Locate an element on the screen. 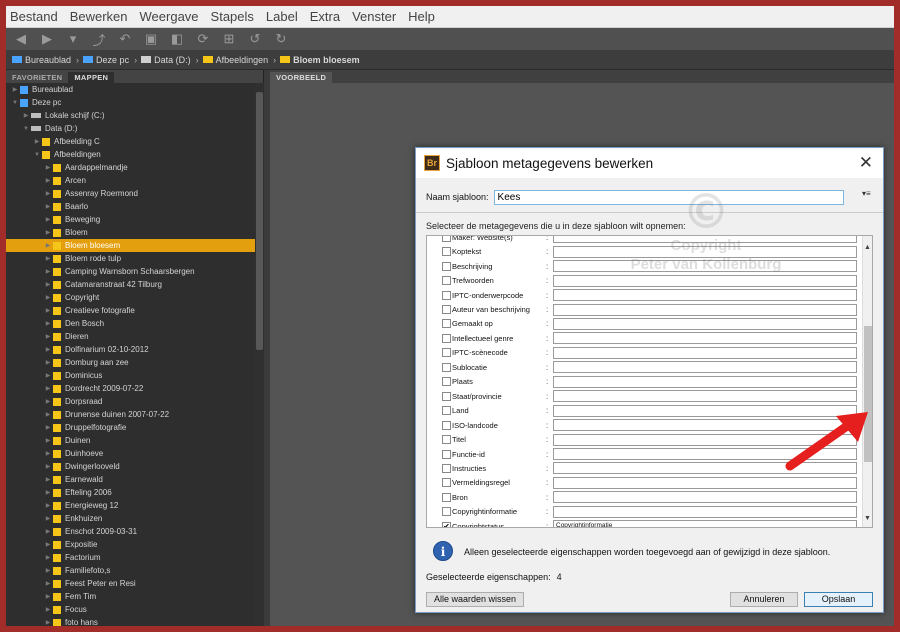 The width and height of the screenshot is (900, 632). folder-tree-item: ▶ Aardappelmandje is located at coordinates (130, 167).